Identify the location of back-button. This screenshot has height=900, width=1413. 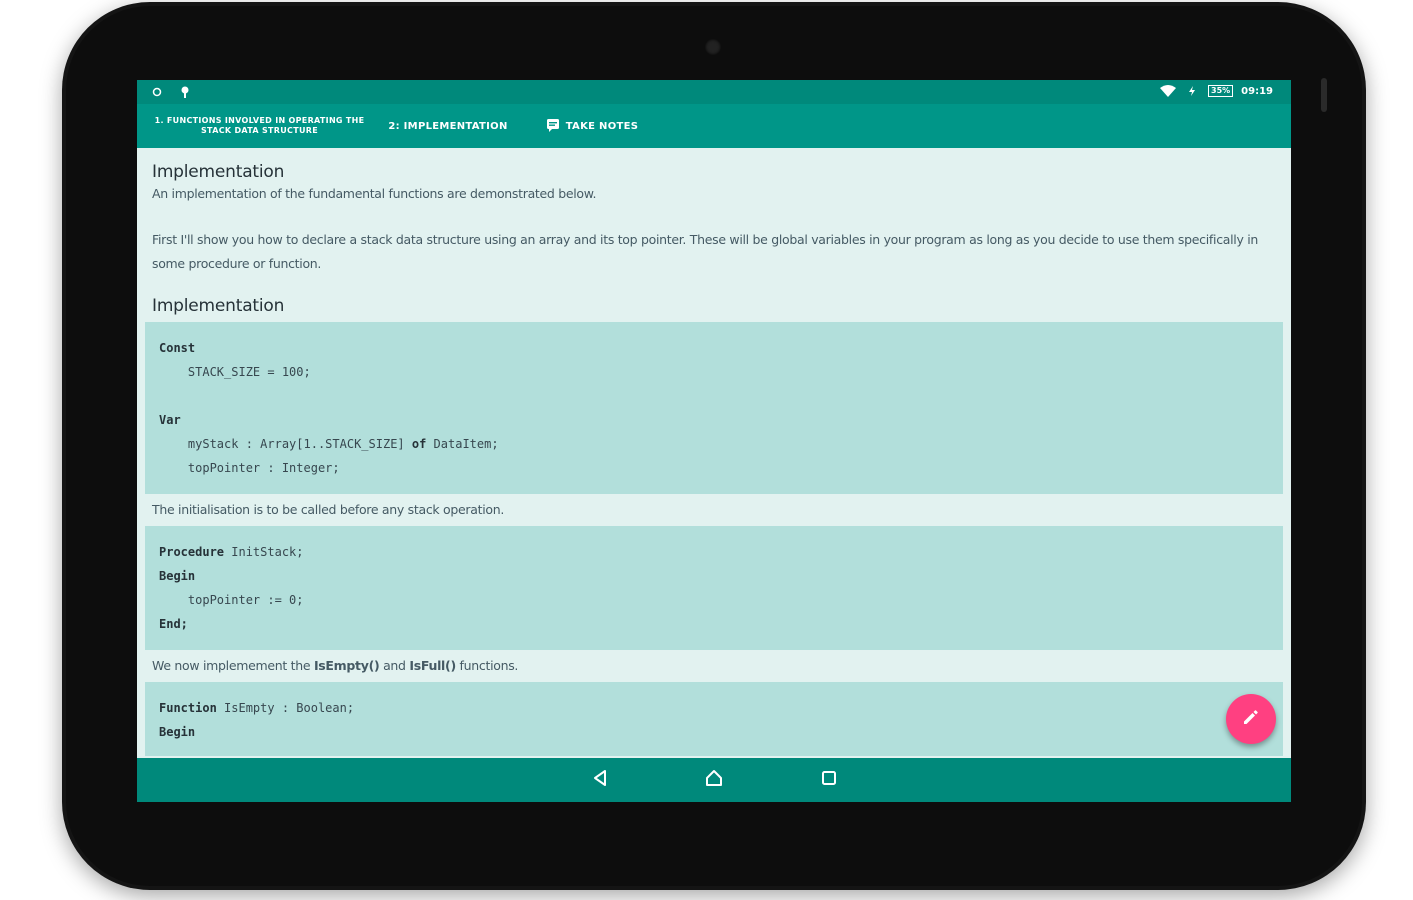
(600, 780).